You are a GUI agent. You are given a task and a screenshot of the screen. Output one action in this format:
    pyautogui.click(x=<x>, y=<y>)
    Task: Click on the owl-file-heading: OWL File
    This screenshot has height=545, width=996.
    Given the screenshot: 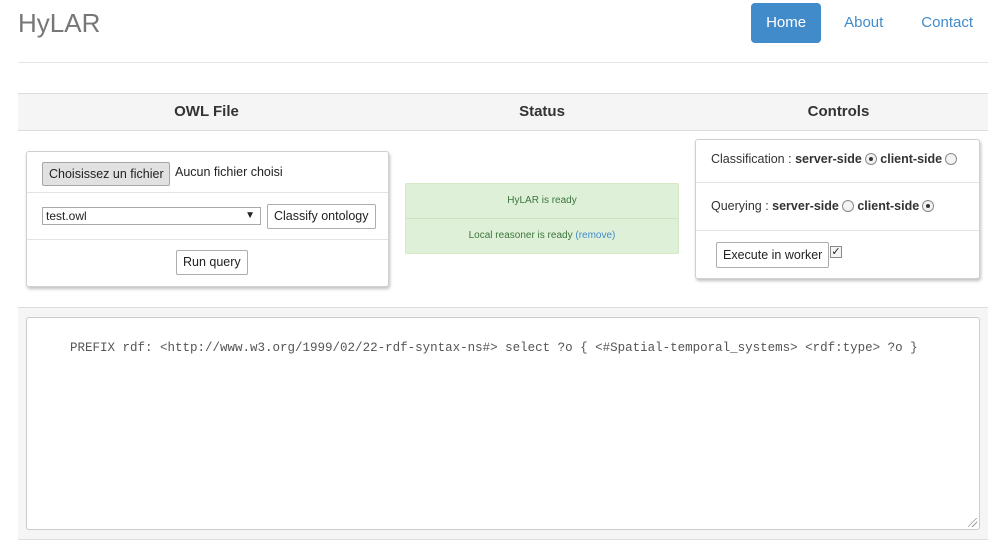 What is the action you would take?
    pyautogui.click(x=206, y=111)
    